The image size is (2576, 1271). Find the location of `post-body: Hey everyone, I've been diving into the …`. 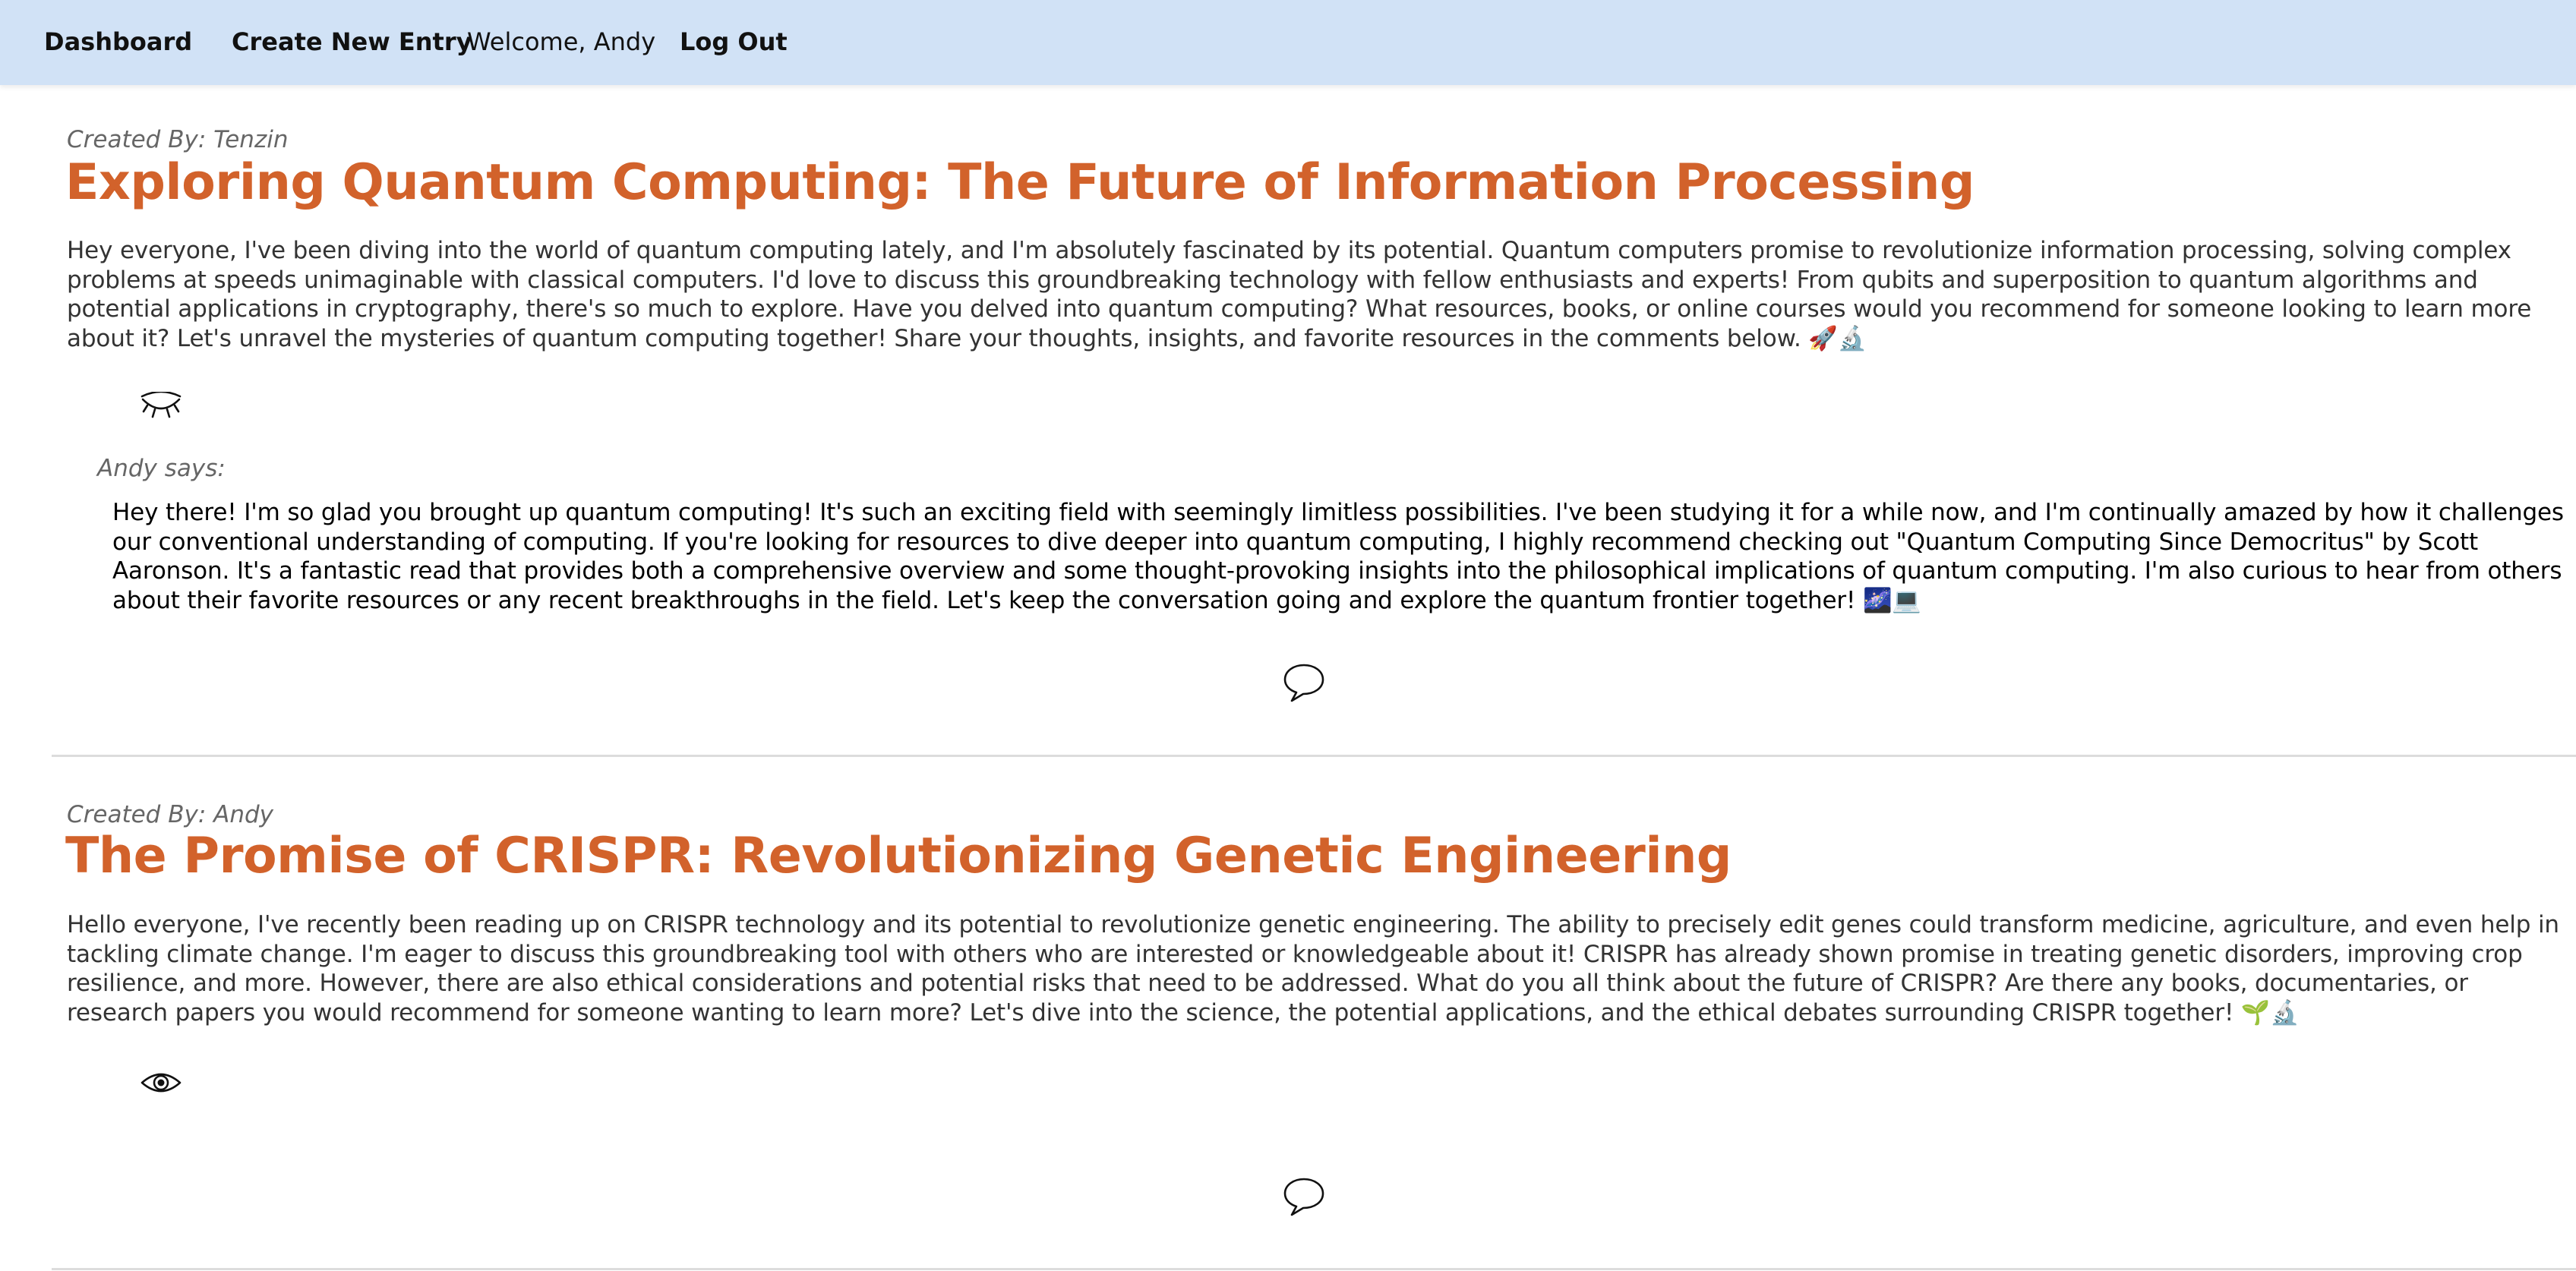

post-body: Hey everyone, I've been diving into the … is located at coordinates (1299, 294).